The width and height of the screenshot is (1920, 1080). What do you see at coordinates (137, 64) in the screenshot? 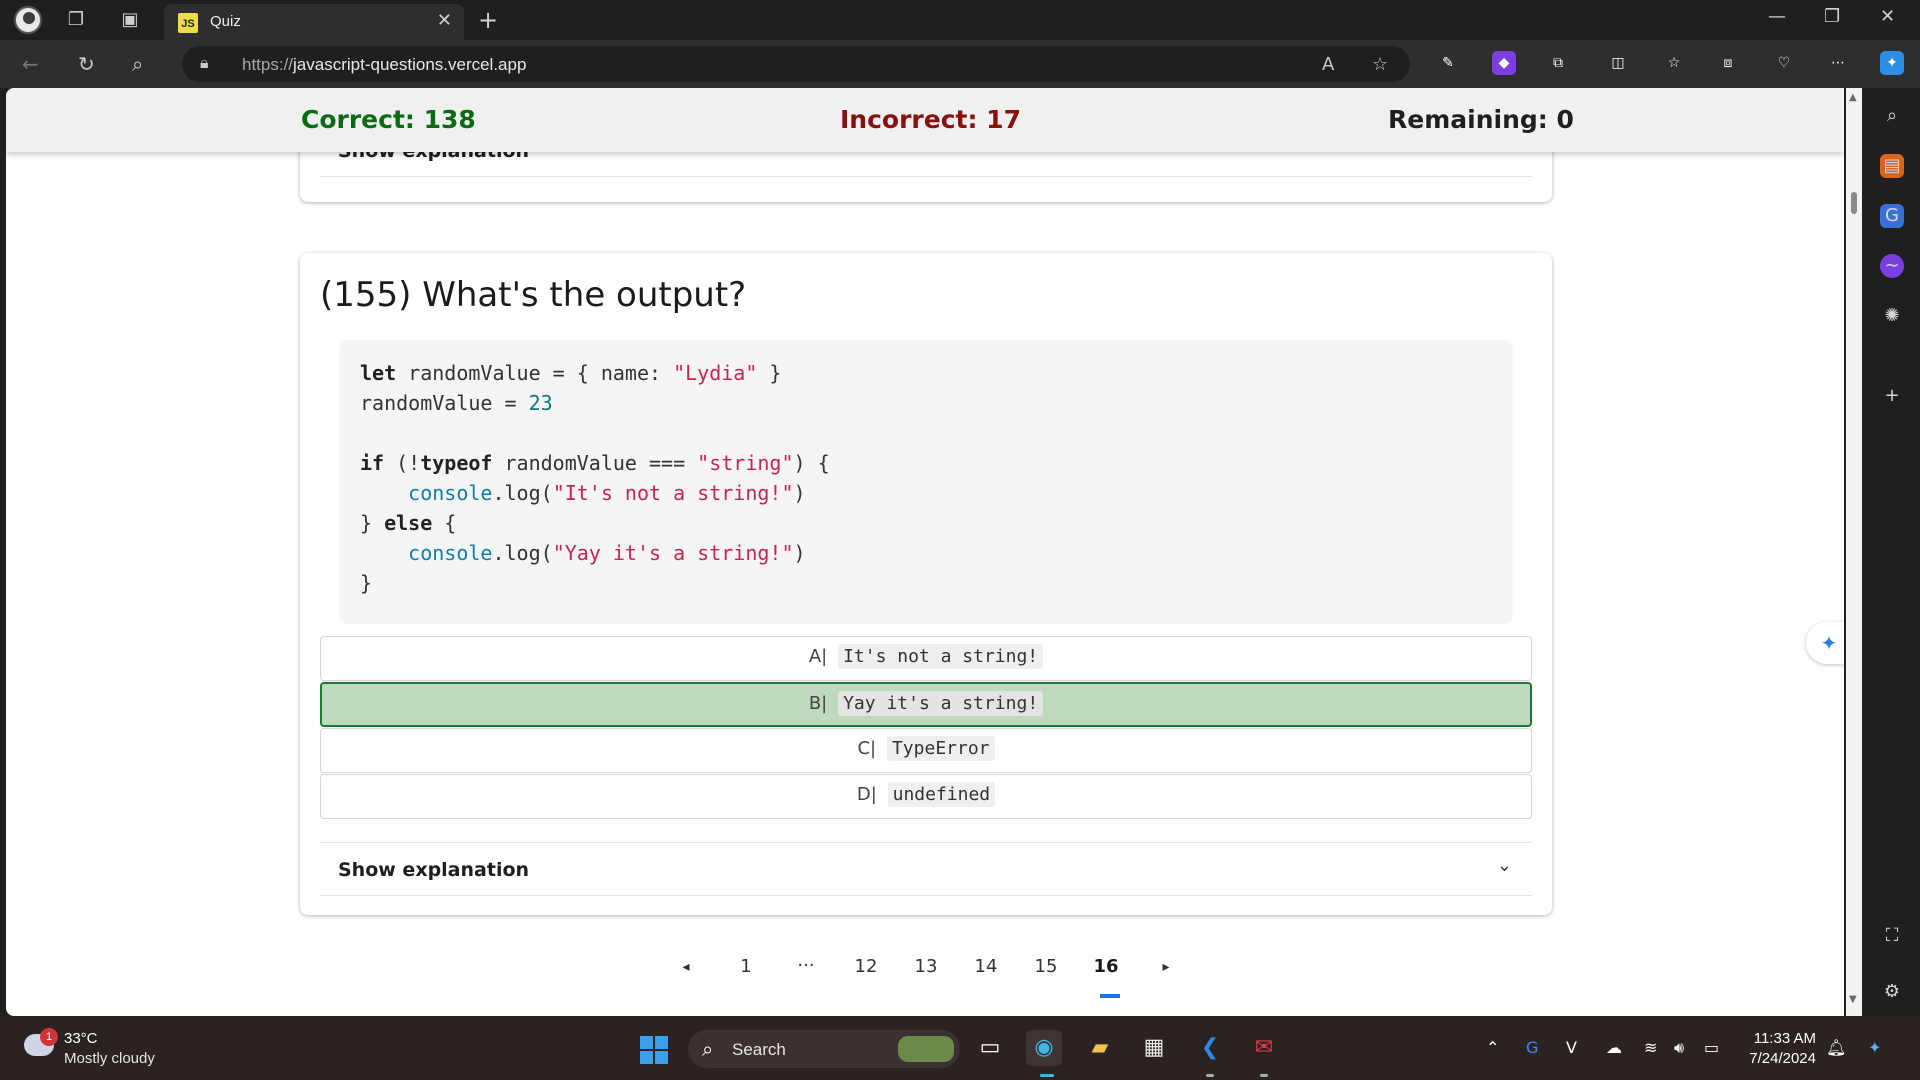
I see `search-icon: ⌕` at bounding box center [137, 64].